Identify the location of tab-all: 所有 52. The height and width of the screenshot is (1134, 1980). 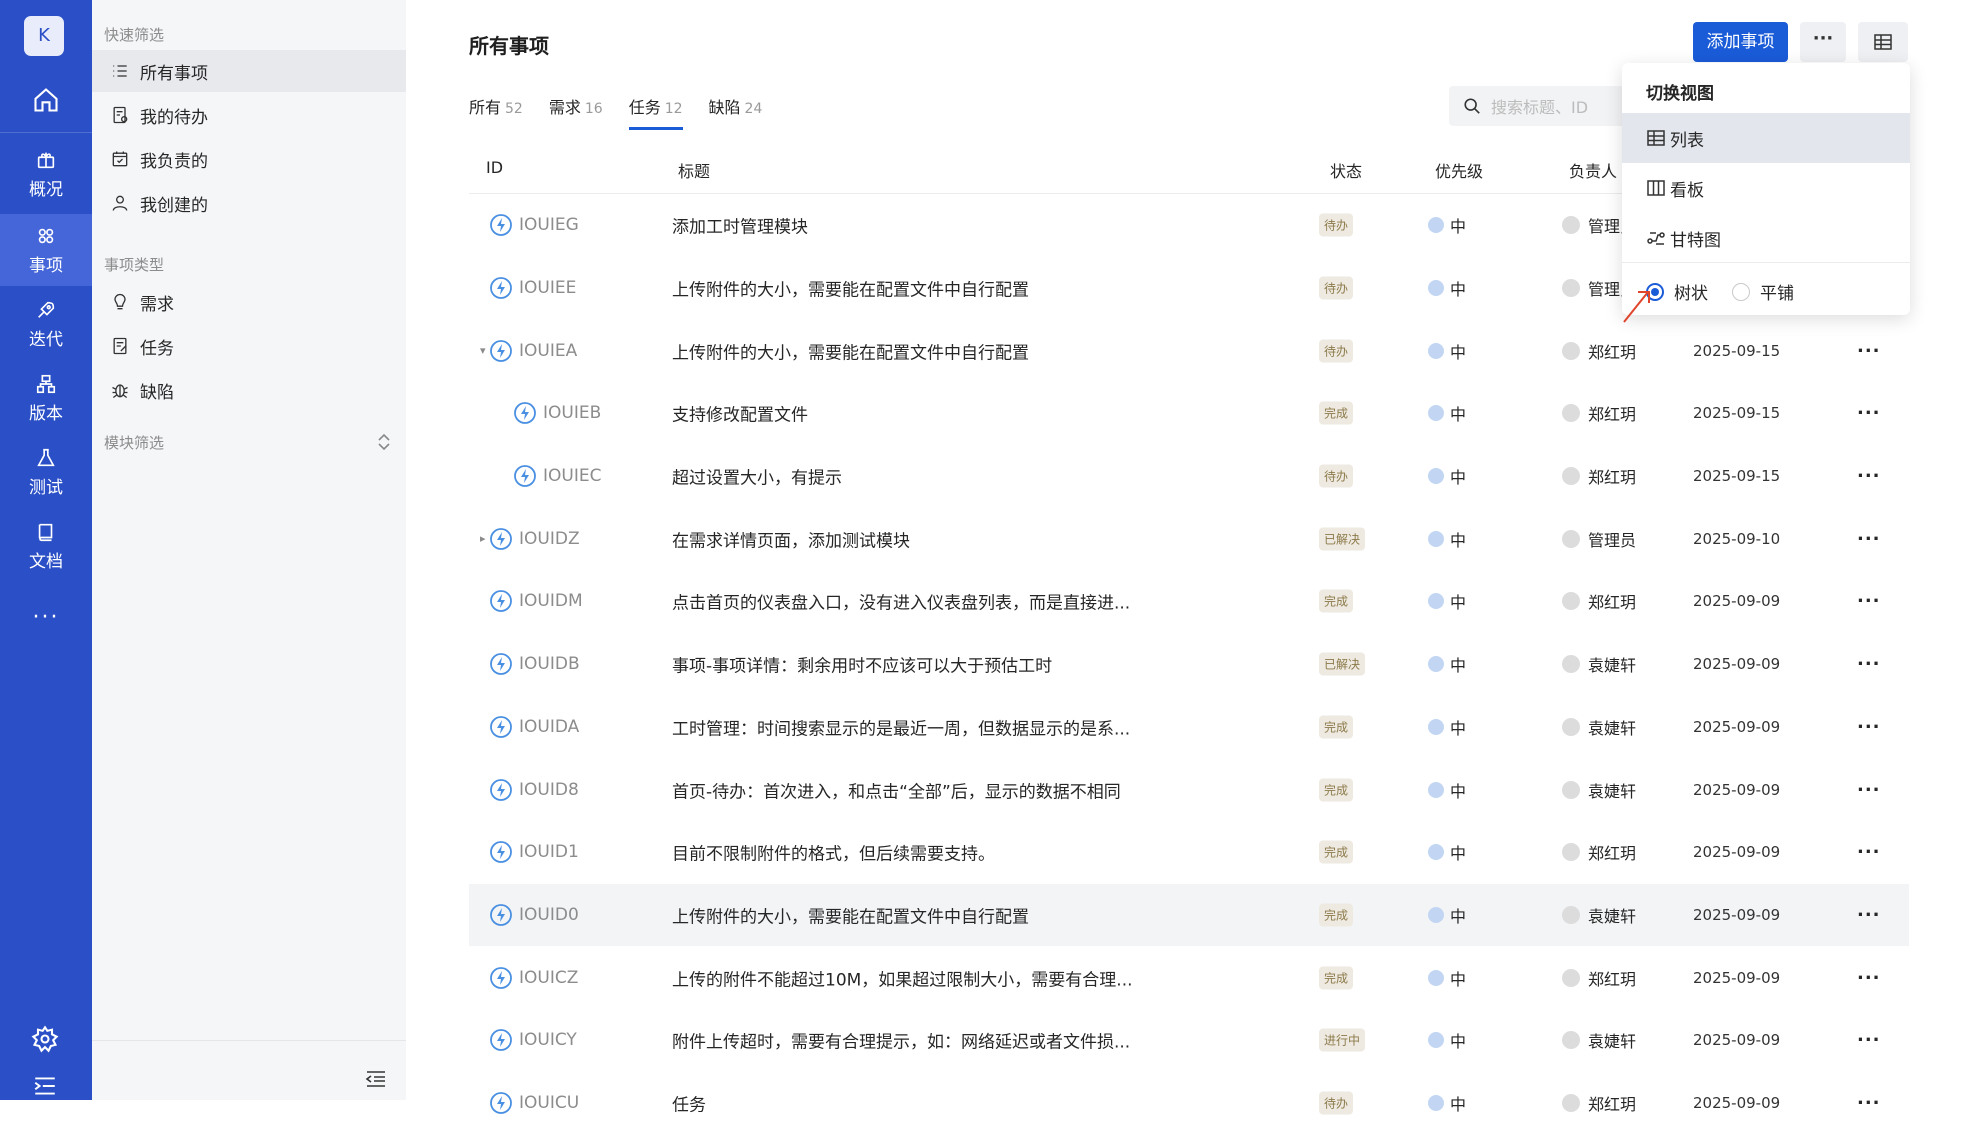
(496, 114).